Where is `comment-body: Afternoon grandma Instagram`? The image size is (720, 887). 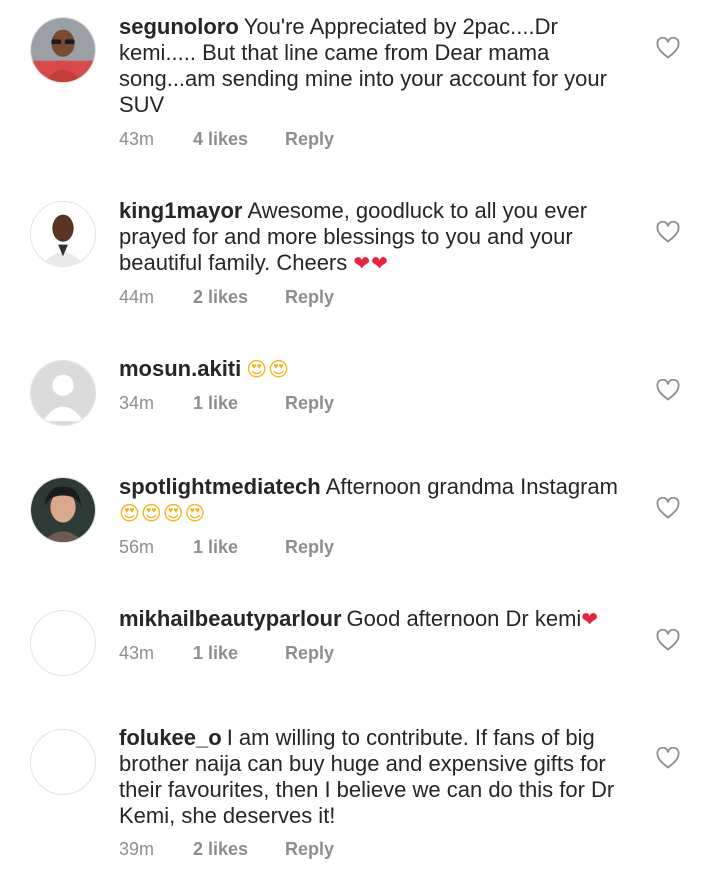
comment-body: Afternoon grandma Instagram is located at coordinates (471, 486).